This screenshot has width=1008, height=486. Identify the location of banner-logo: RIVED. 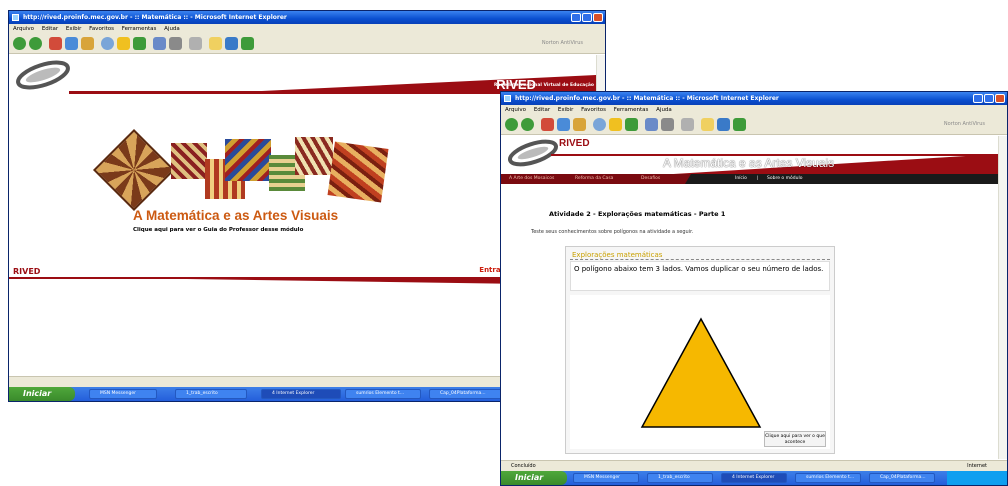
(574, 143).